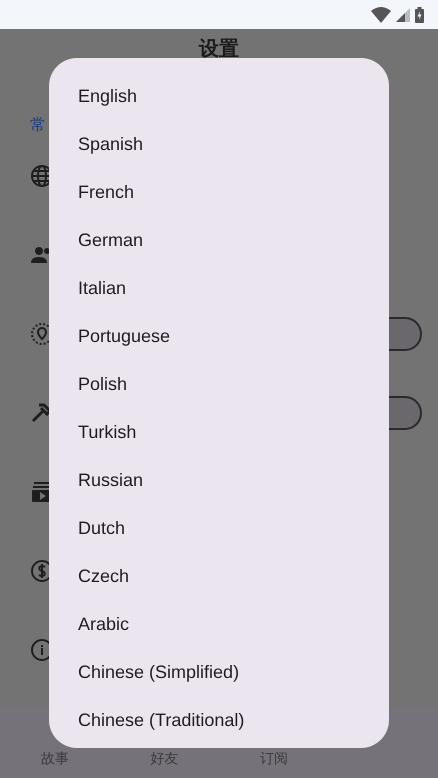 The height and width of the screenshot is (778, 438). Describe the element at coordinates (219, 480) in the screenshot. I see `language-option: Russian` at that location.